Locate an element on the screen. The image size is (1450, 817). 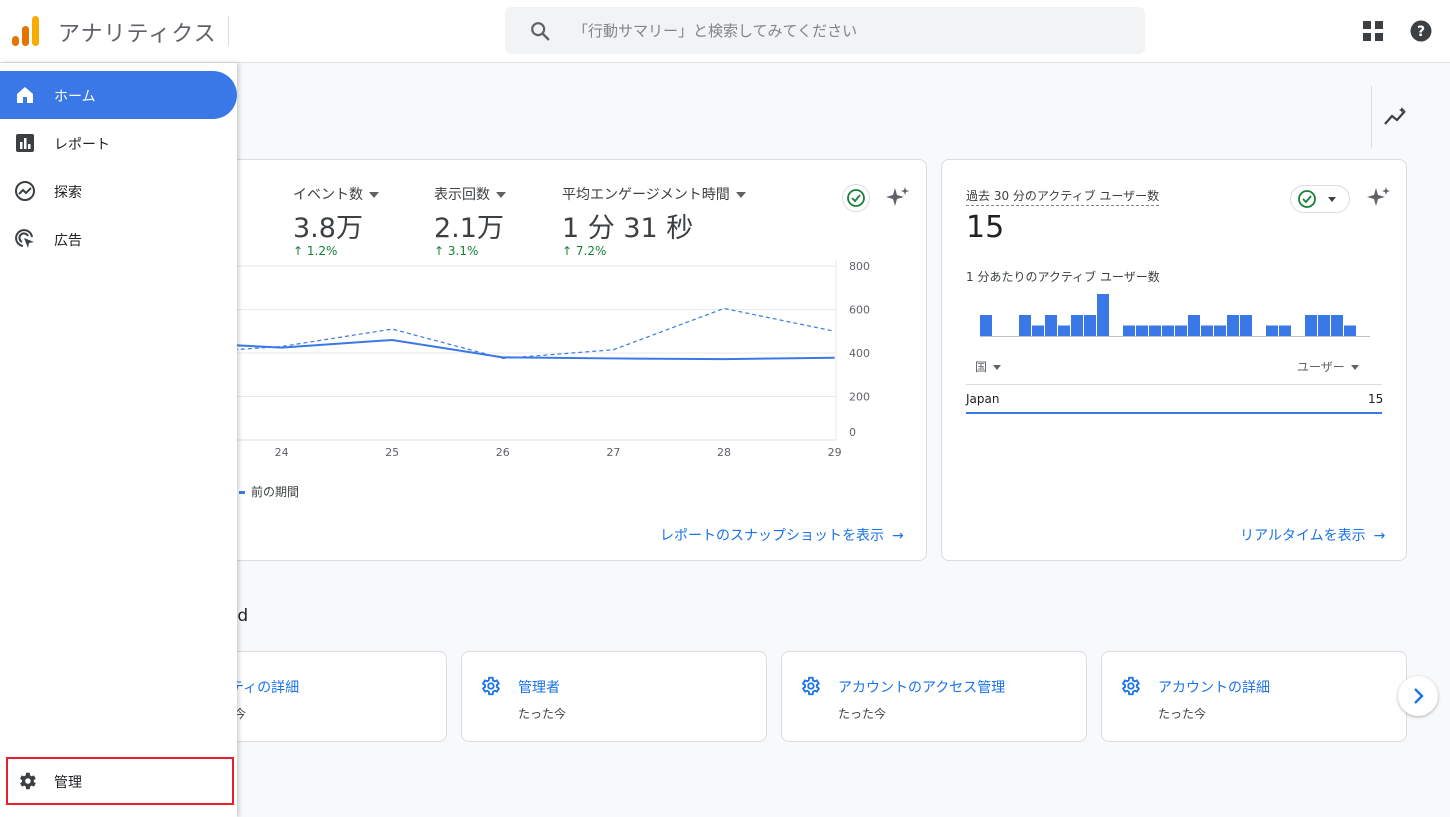
sparkle-icon is located at coordinates (1379, 198).